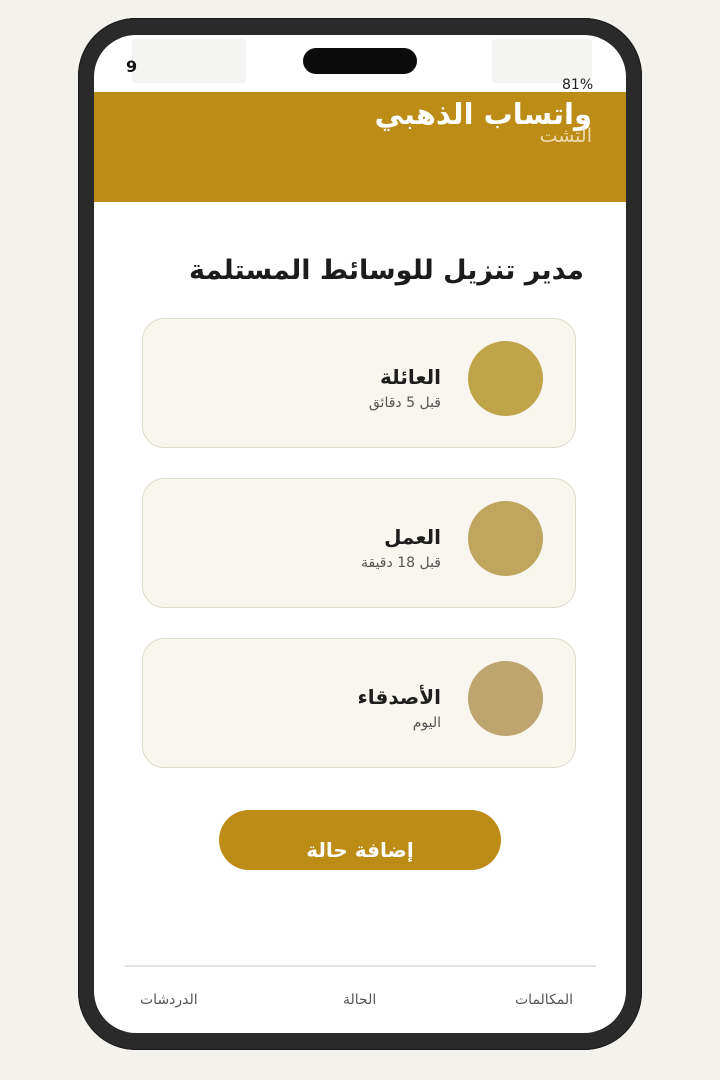 The height and width of the screenshot is (1080, 720). I want to click on nav-chats: الدردشات, so click(169, 1000).